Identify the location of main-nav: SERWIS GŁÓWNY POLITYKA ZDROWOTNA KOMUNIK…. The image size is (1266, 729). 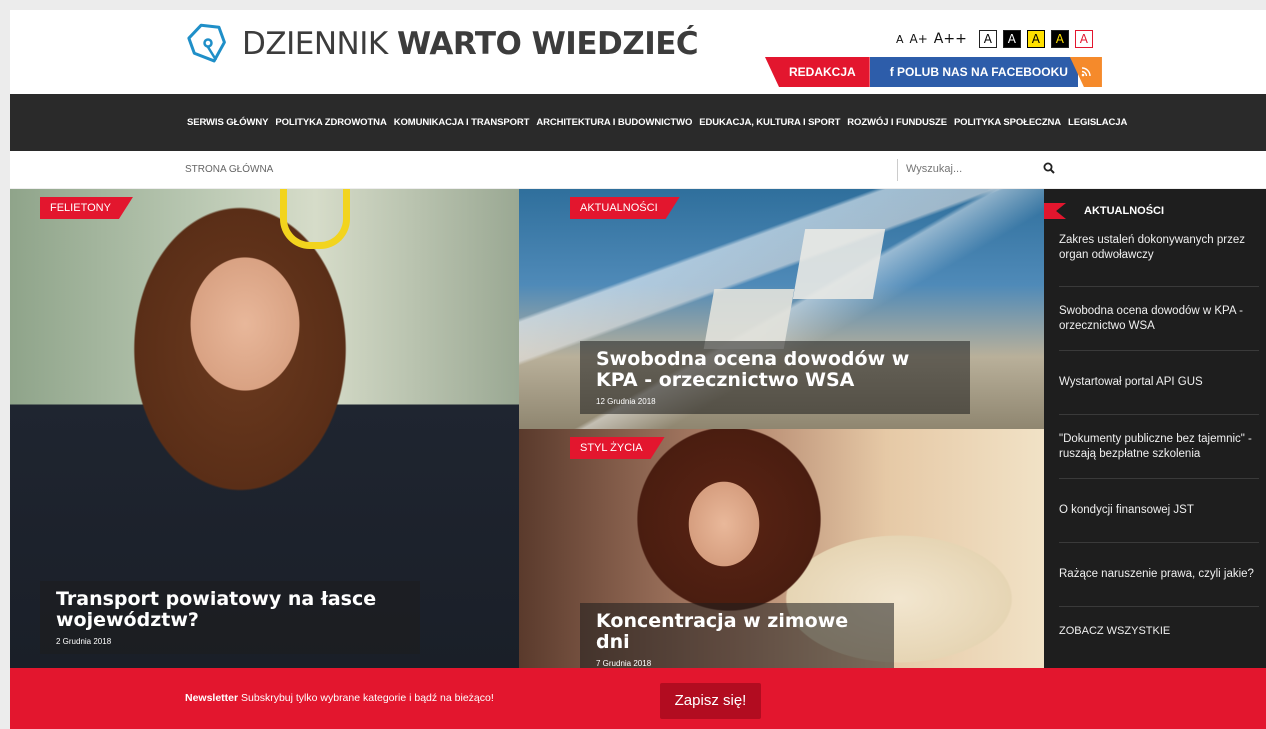
(638, 122).